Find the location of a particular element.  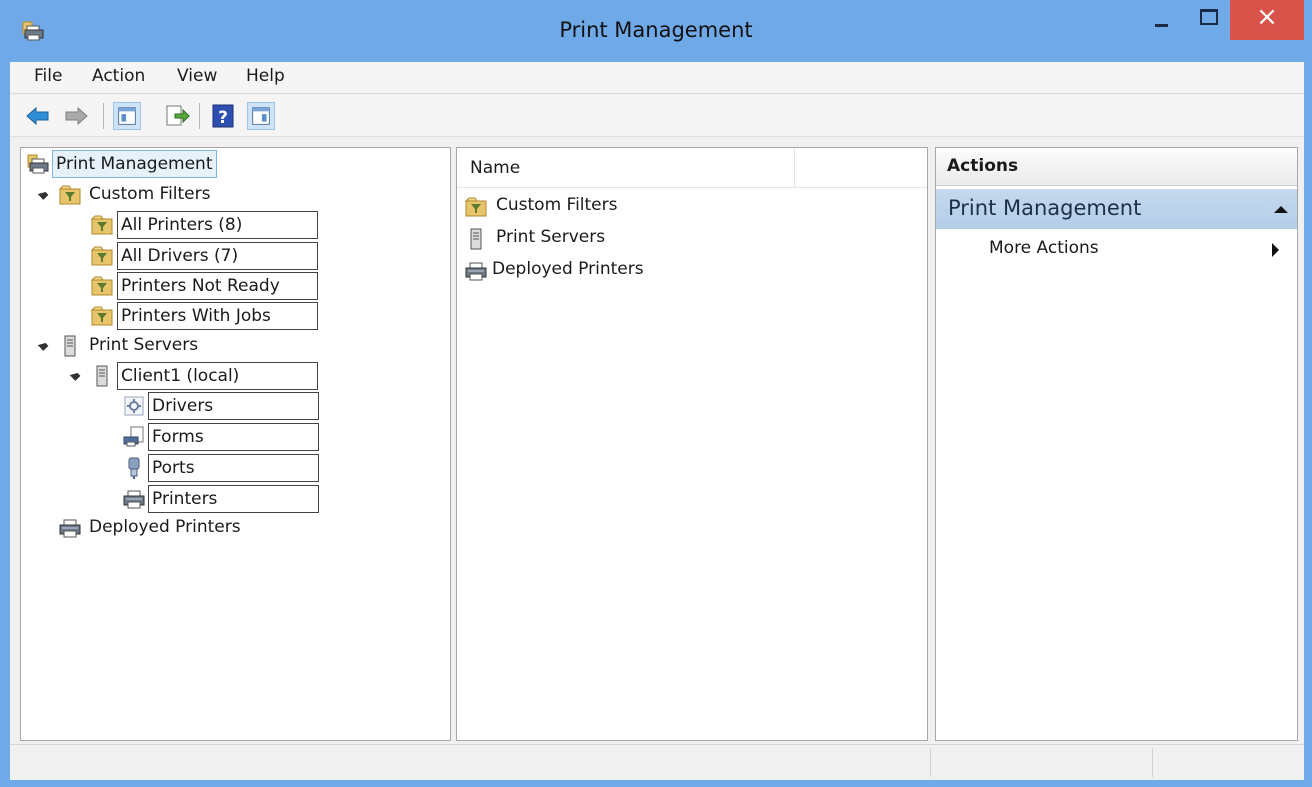

more-actions-label: More Actions is located at coordinates (1044, 248).